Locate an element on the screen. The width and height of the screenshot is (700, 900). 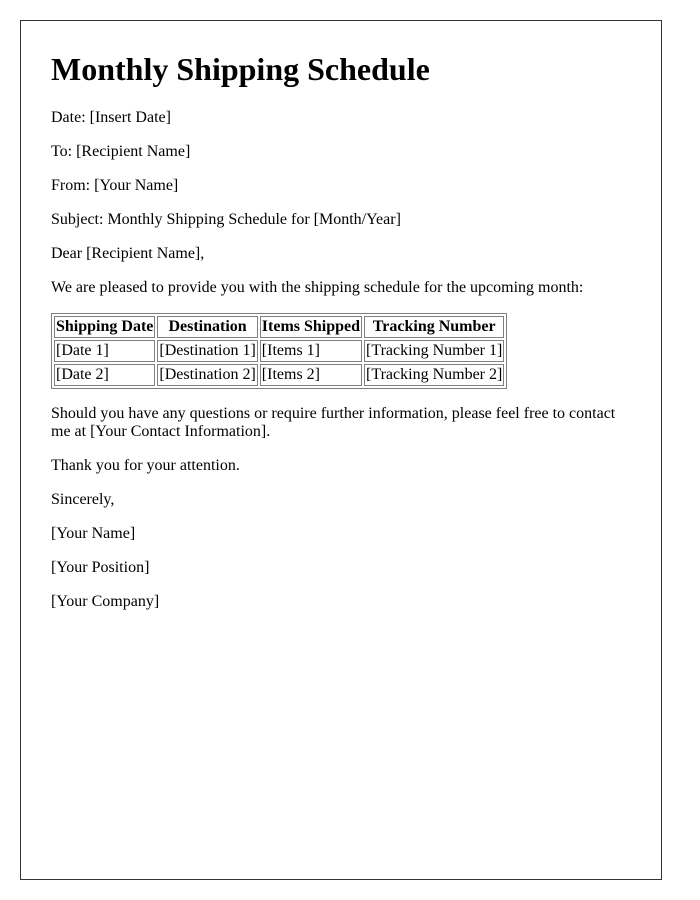
cell-shipping-date: [Date 2] is located at coordinates (105, 375).